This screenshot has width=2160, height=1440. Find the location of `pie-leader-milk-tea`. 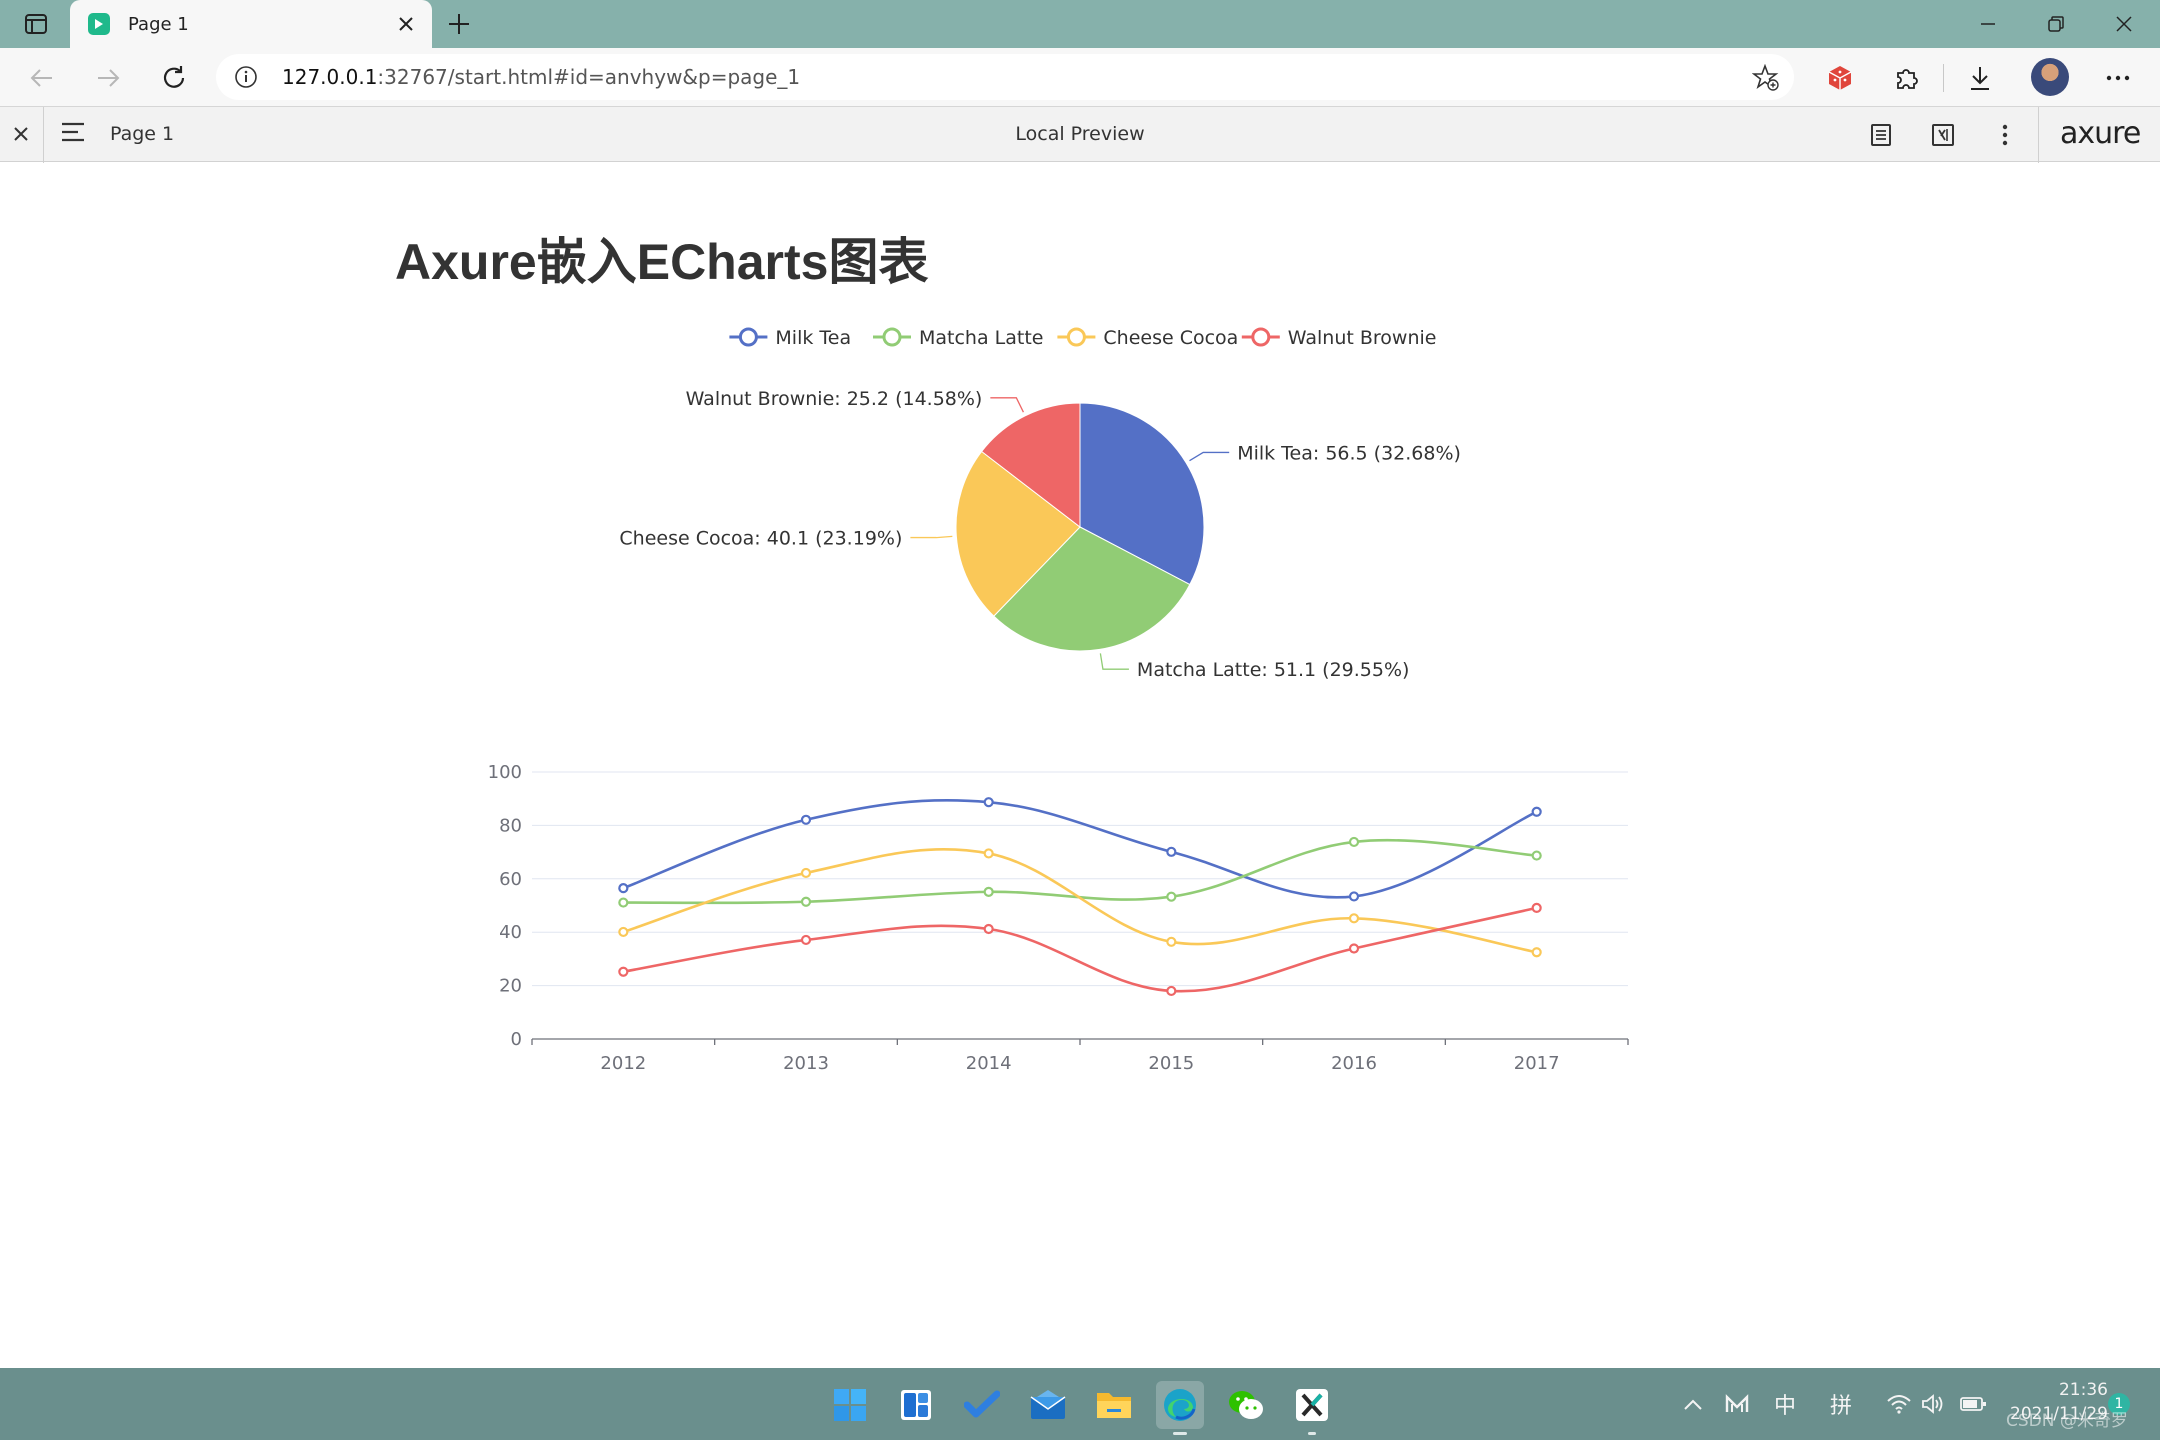

pie-leader-milk-tea is located at coordinates (1209, 456).